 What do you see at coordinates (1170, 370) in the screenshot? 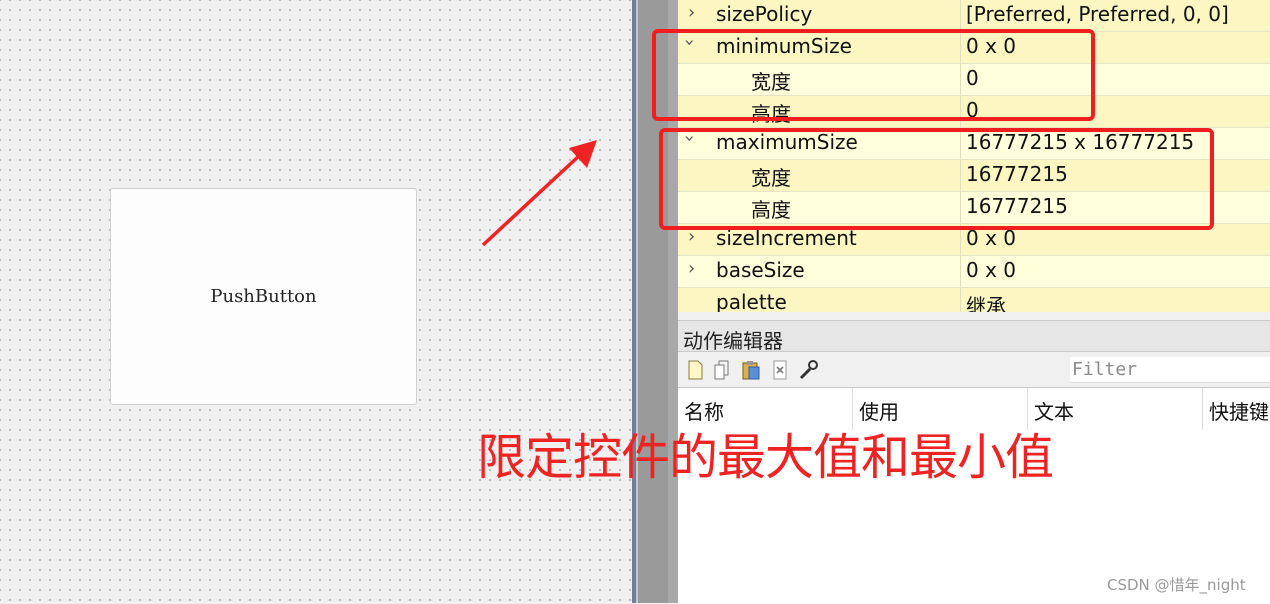
I see `filter-input` at bounding box center [1170, 370].